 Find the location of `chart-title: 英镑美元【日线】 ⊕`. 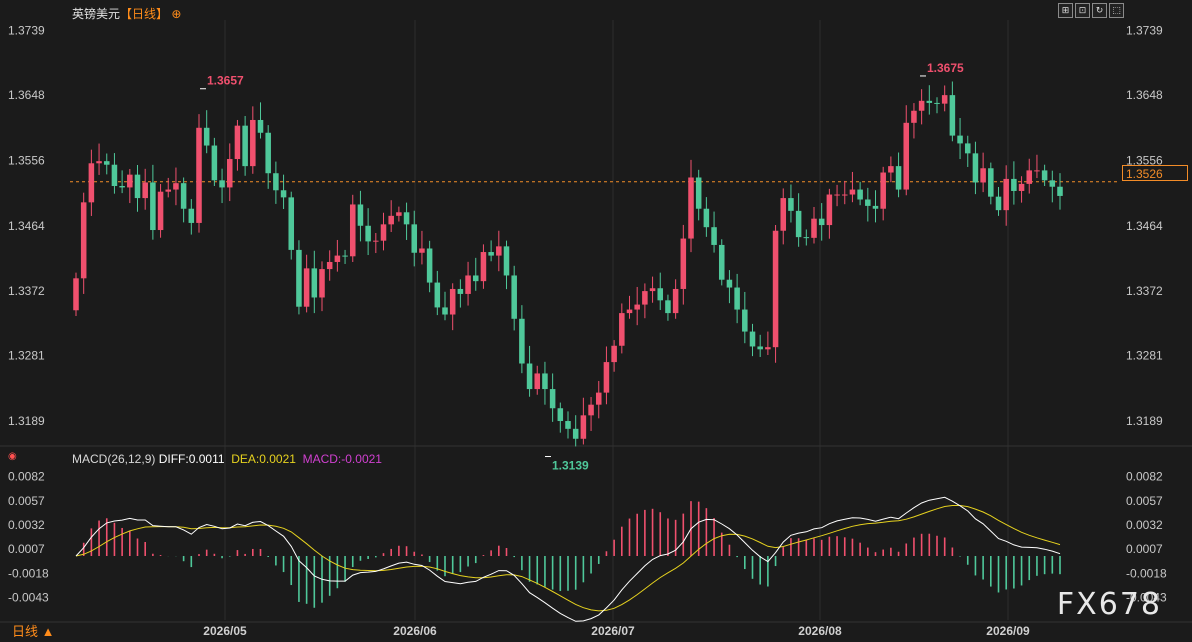

chart-title: 英镑美元【日线】 ⊕ is located at coordinates (126, 13).